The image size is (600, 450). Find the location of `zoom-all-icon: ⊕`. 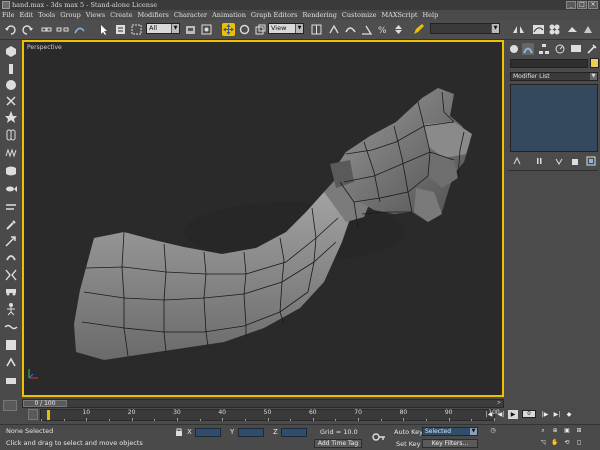

zoom-all-icon: ⊕ is located at coordinates (555, 430).